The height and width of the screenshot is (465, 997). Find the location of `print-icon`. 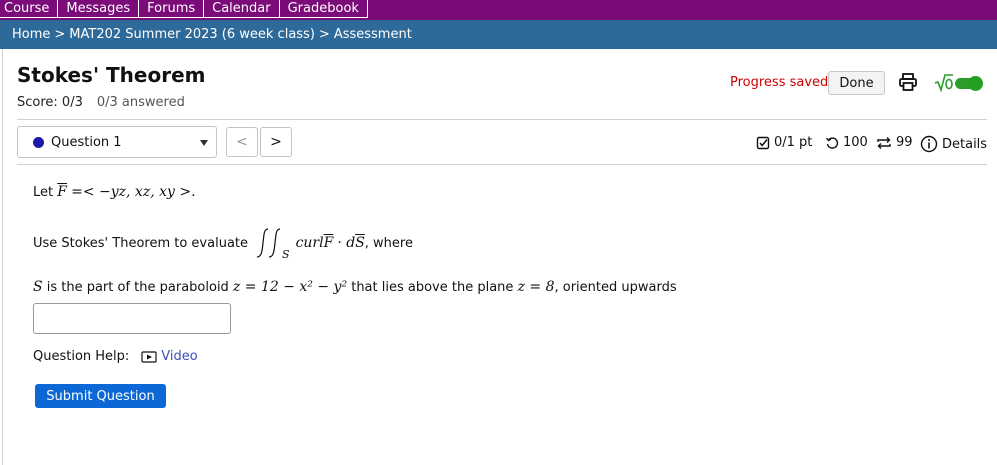

print-icon is located at coordinates (908, 82).